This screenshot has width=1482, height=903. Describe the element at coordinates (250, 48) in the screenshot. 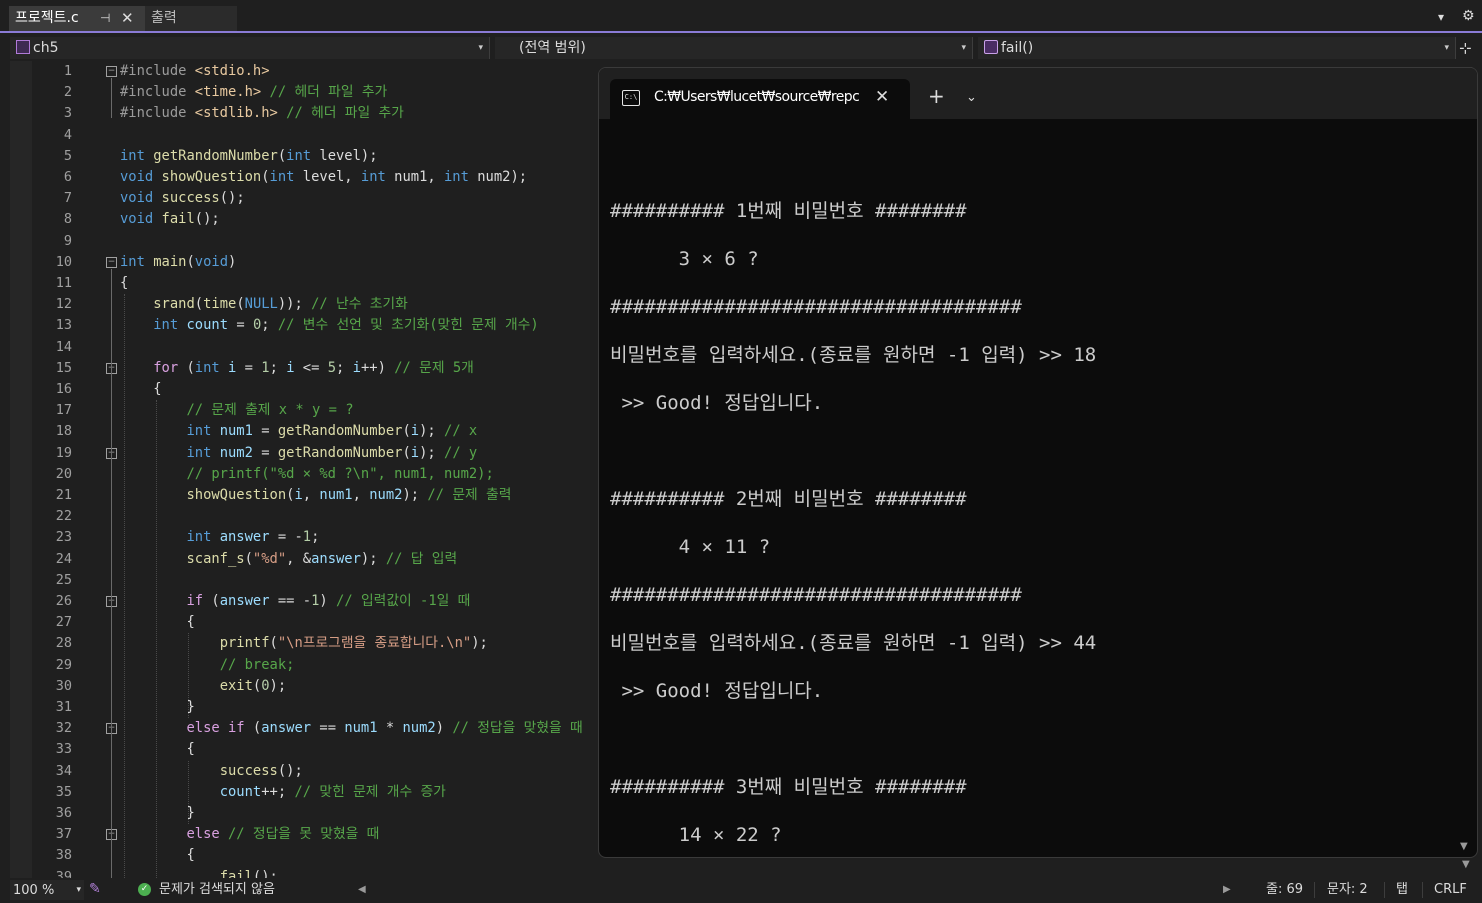

I see `project-selector: ch5 ▾` at that location.